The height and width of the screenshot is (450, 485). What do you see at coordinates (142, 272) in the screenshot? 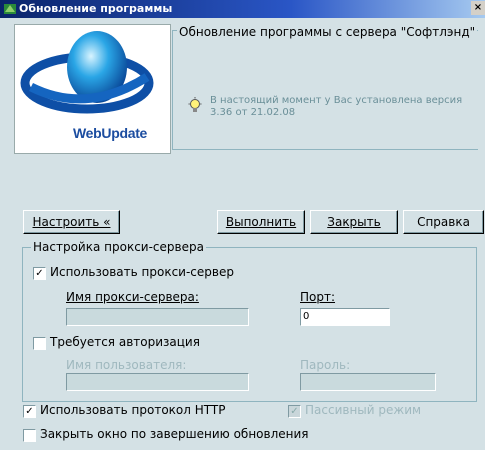
I see `use-proxy-label: Использовать прокси-сервер` at bounding box center [142, 272].